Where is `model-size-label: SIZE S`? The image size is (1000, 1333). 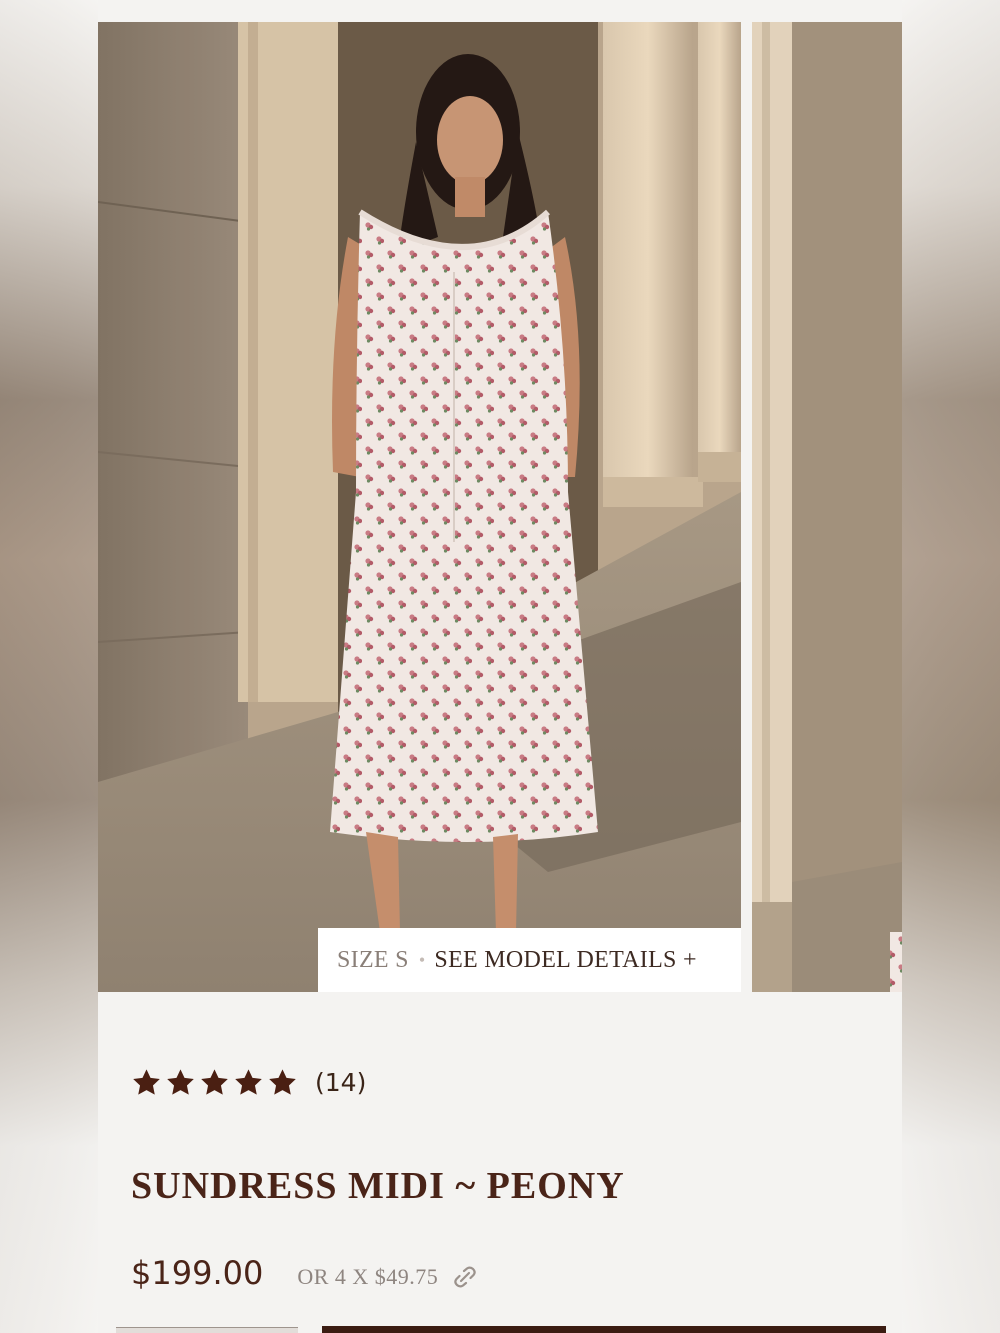 model-size-label: SIZE S is located at coordinates (373, 959).